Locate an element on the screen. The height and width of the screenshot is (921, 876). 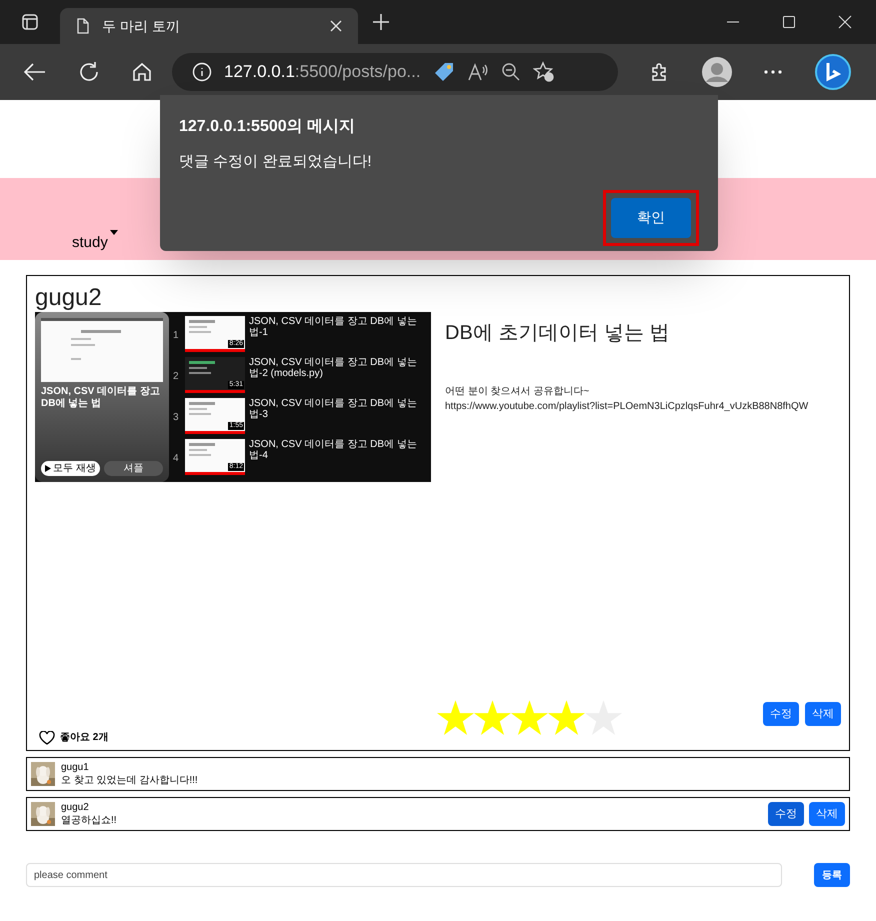
page-icon is located at coordinates (83, 26).